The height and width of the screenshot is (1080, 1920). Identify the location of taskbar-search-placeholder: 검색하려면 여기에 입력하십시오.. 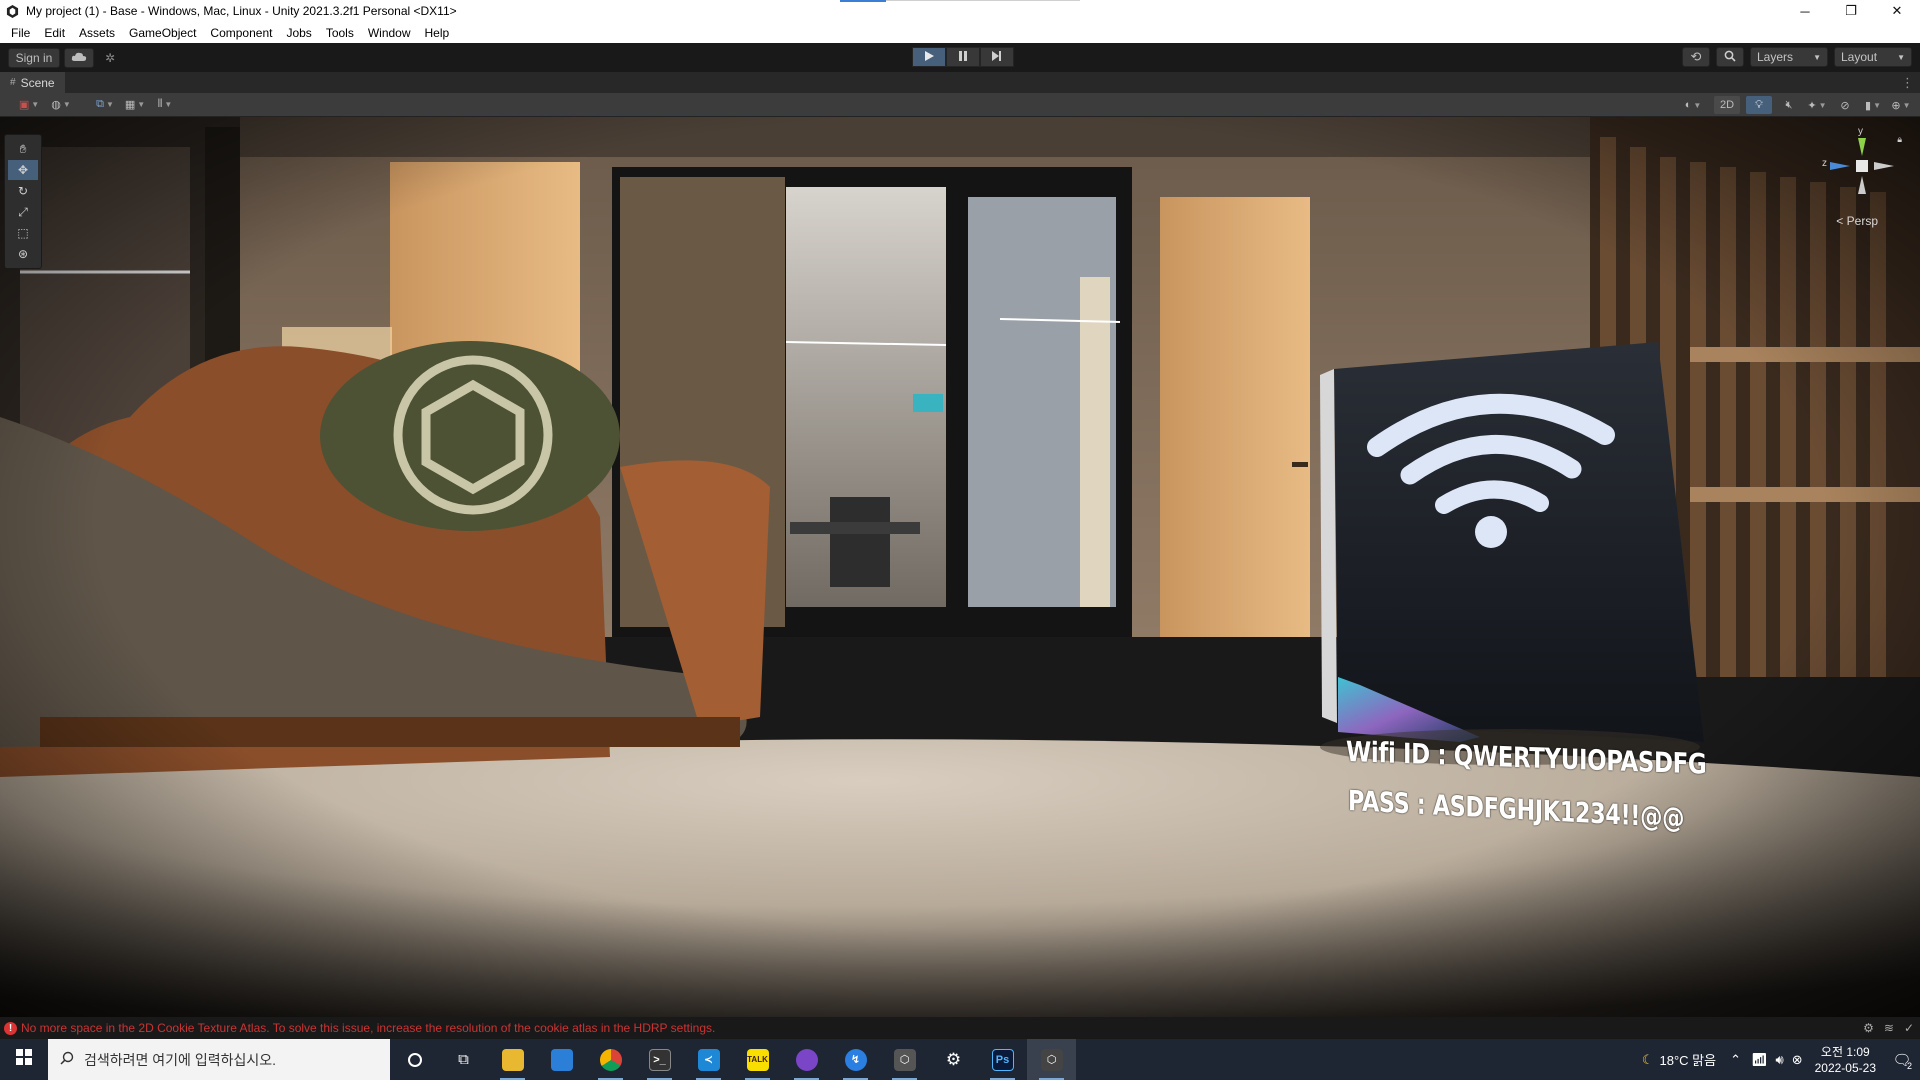
(180, 1059).